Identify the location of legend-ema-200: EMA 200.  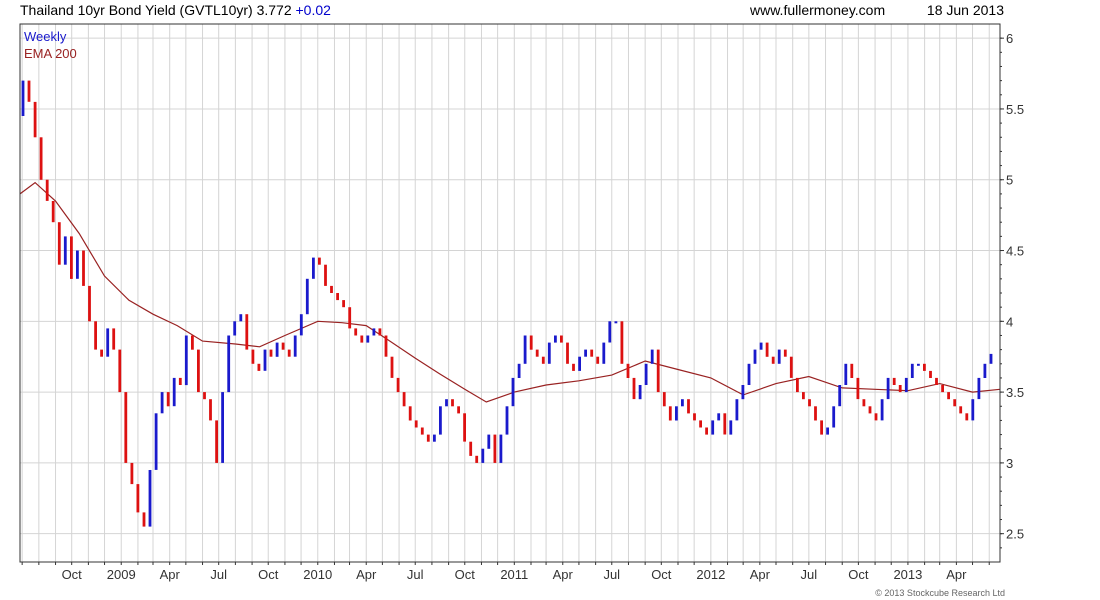
(50, 53).